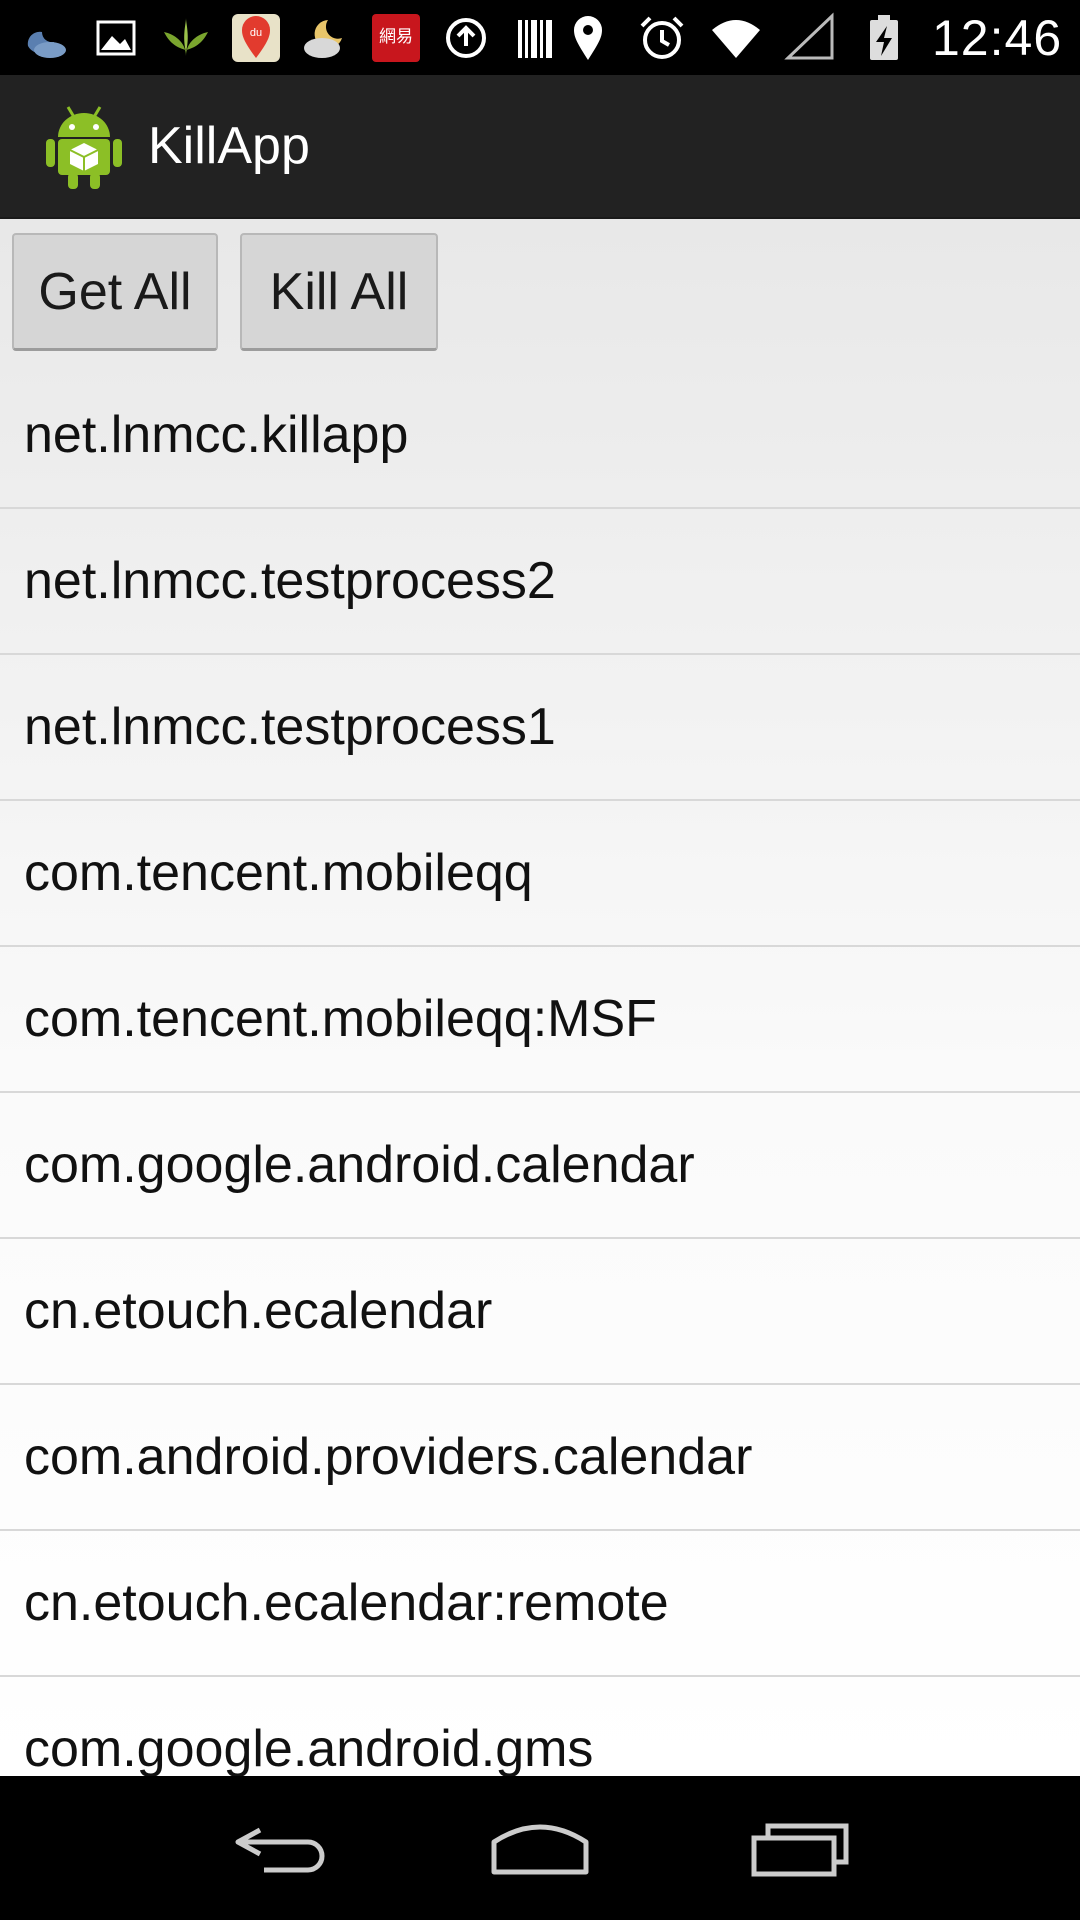  I want to click on android-app-icon, so click(84, 147).